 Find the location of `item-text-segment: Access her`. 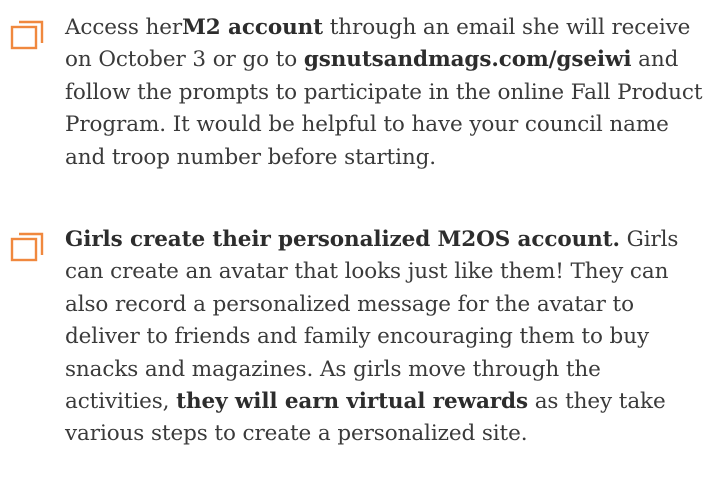

item-text-segment: Access her is located at coordinates (124, 27).